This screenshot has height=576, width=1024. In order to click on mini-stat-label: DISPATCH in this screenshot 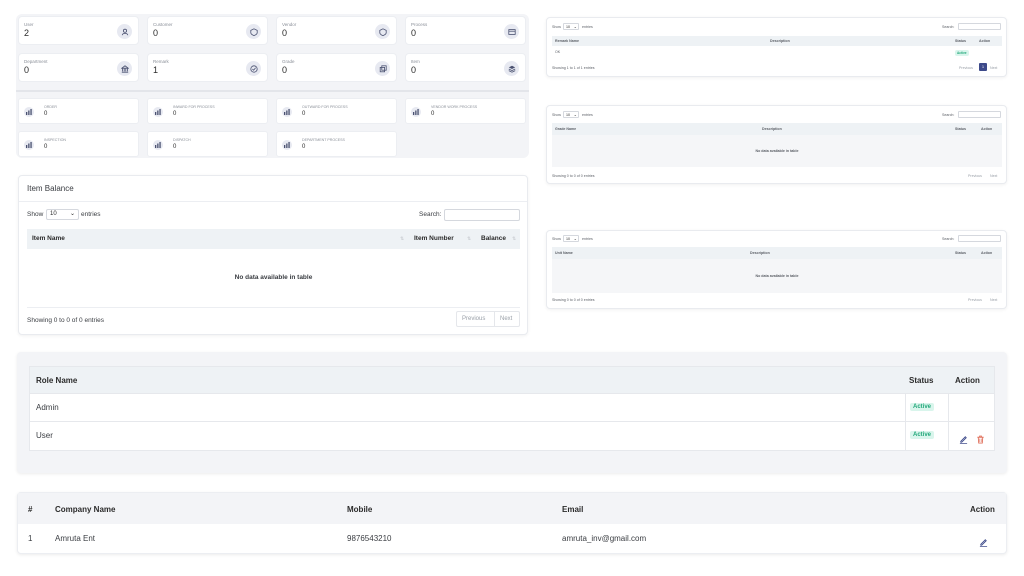, I will do `click(182, 140)`.